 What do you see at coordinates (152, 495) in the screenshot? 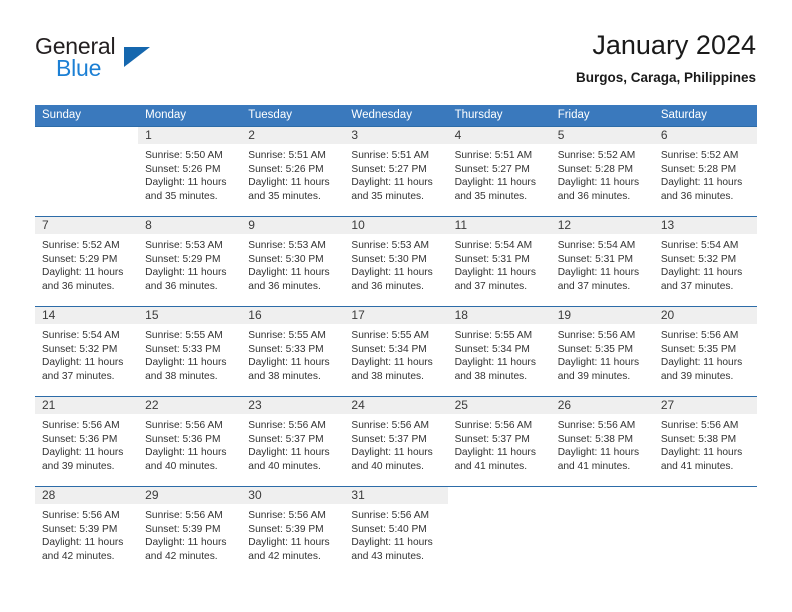
I see `day-number: 29` at bounding box center [152, 495].